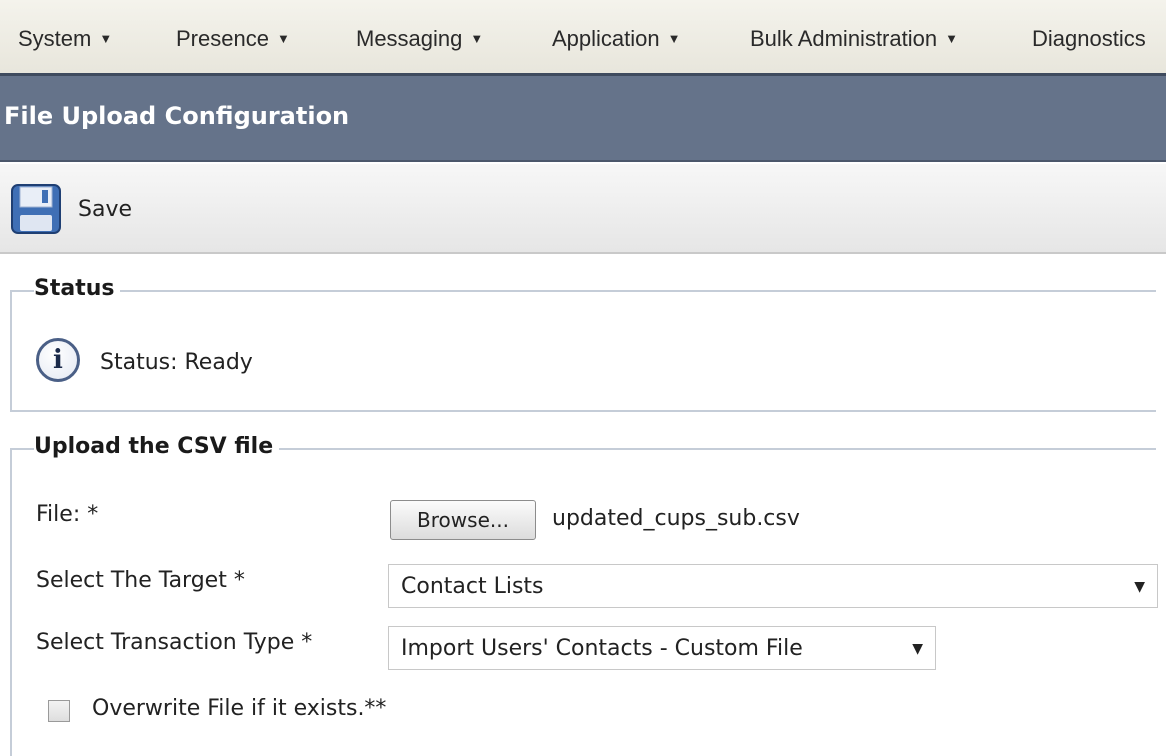  What do you see at coordinates (583, 209) in the screenshot?
I see `toolbar: Save` at bounding box center [583, 209].